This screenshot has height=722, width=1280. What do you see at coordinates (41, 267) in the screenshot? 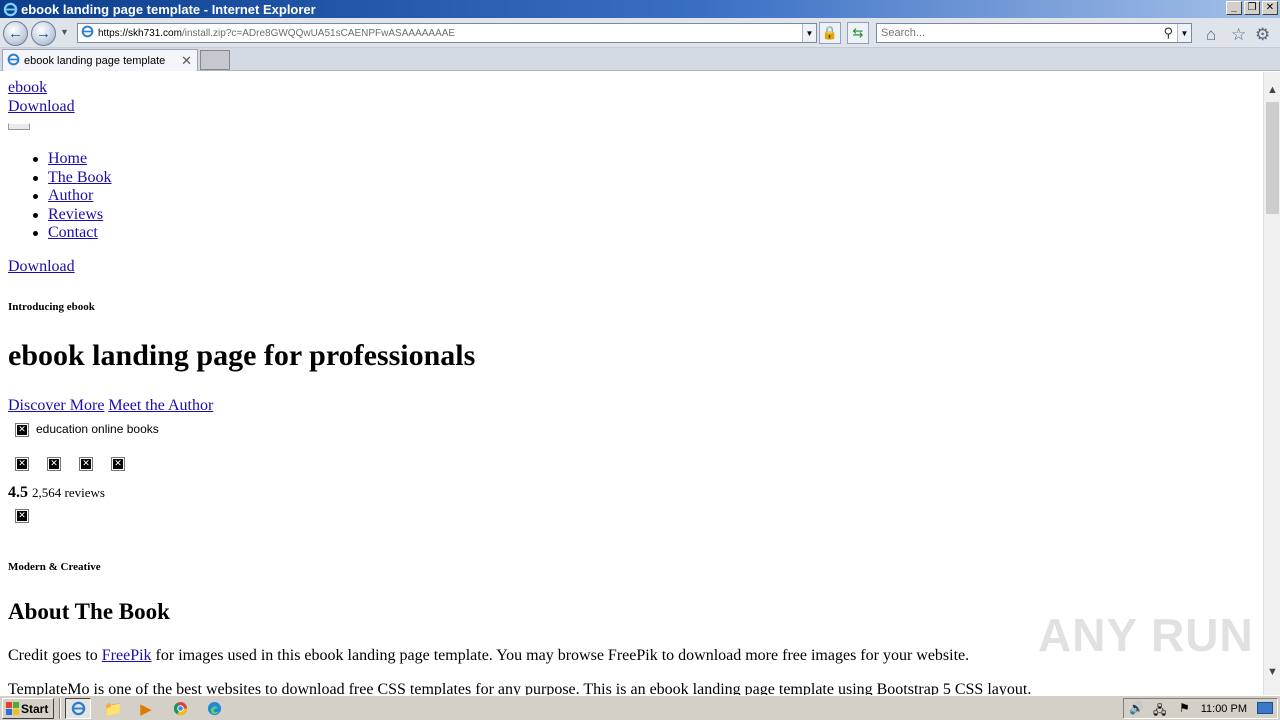
I see `nav-download-link: Download` at bounding box center [41, 267].